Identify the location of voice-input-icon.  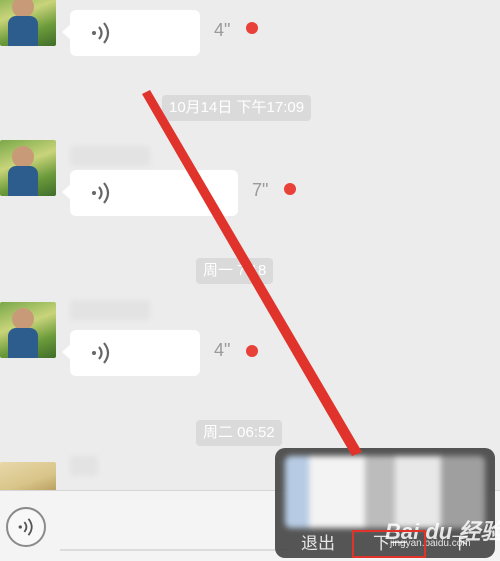
(25, 527).